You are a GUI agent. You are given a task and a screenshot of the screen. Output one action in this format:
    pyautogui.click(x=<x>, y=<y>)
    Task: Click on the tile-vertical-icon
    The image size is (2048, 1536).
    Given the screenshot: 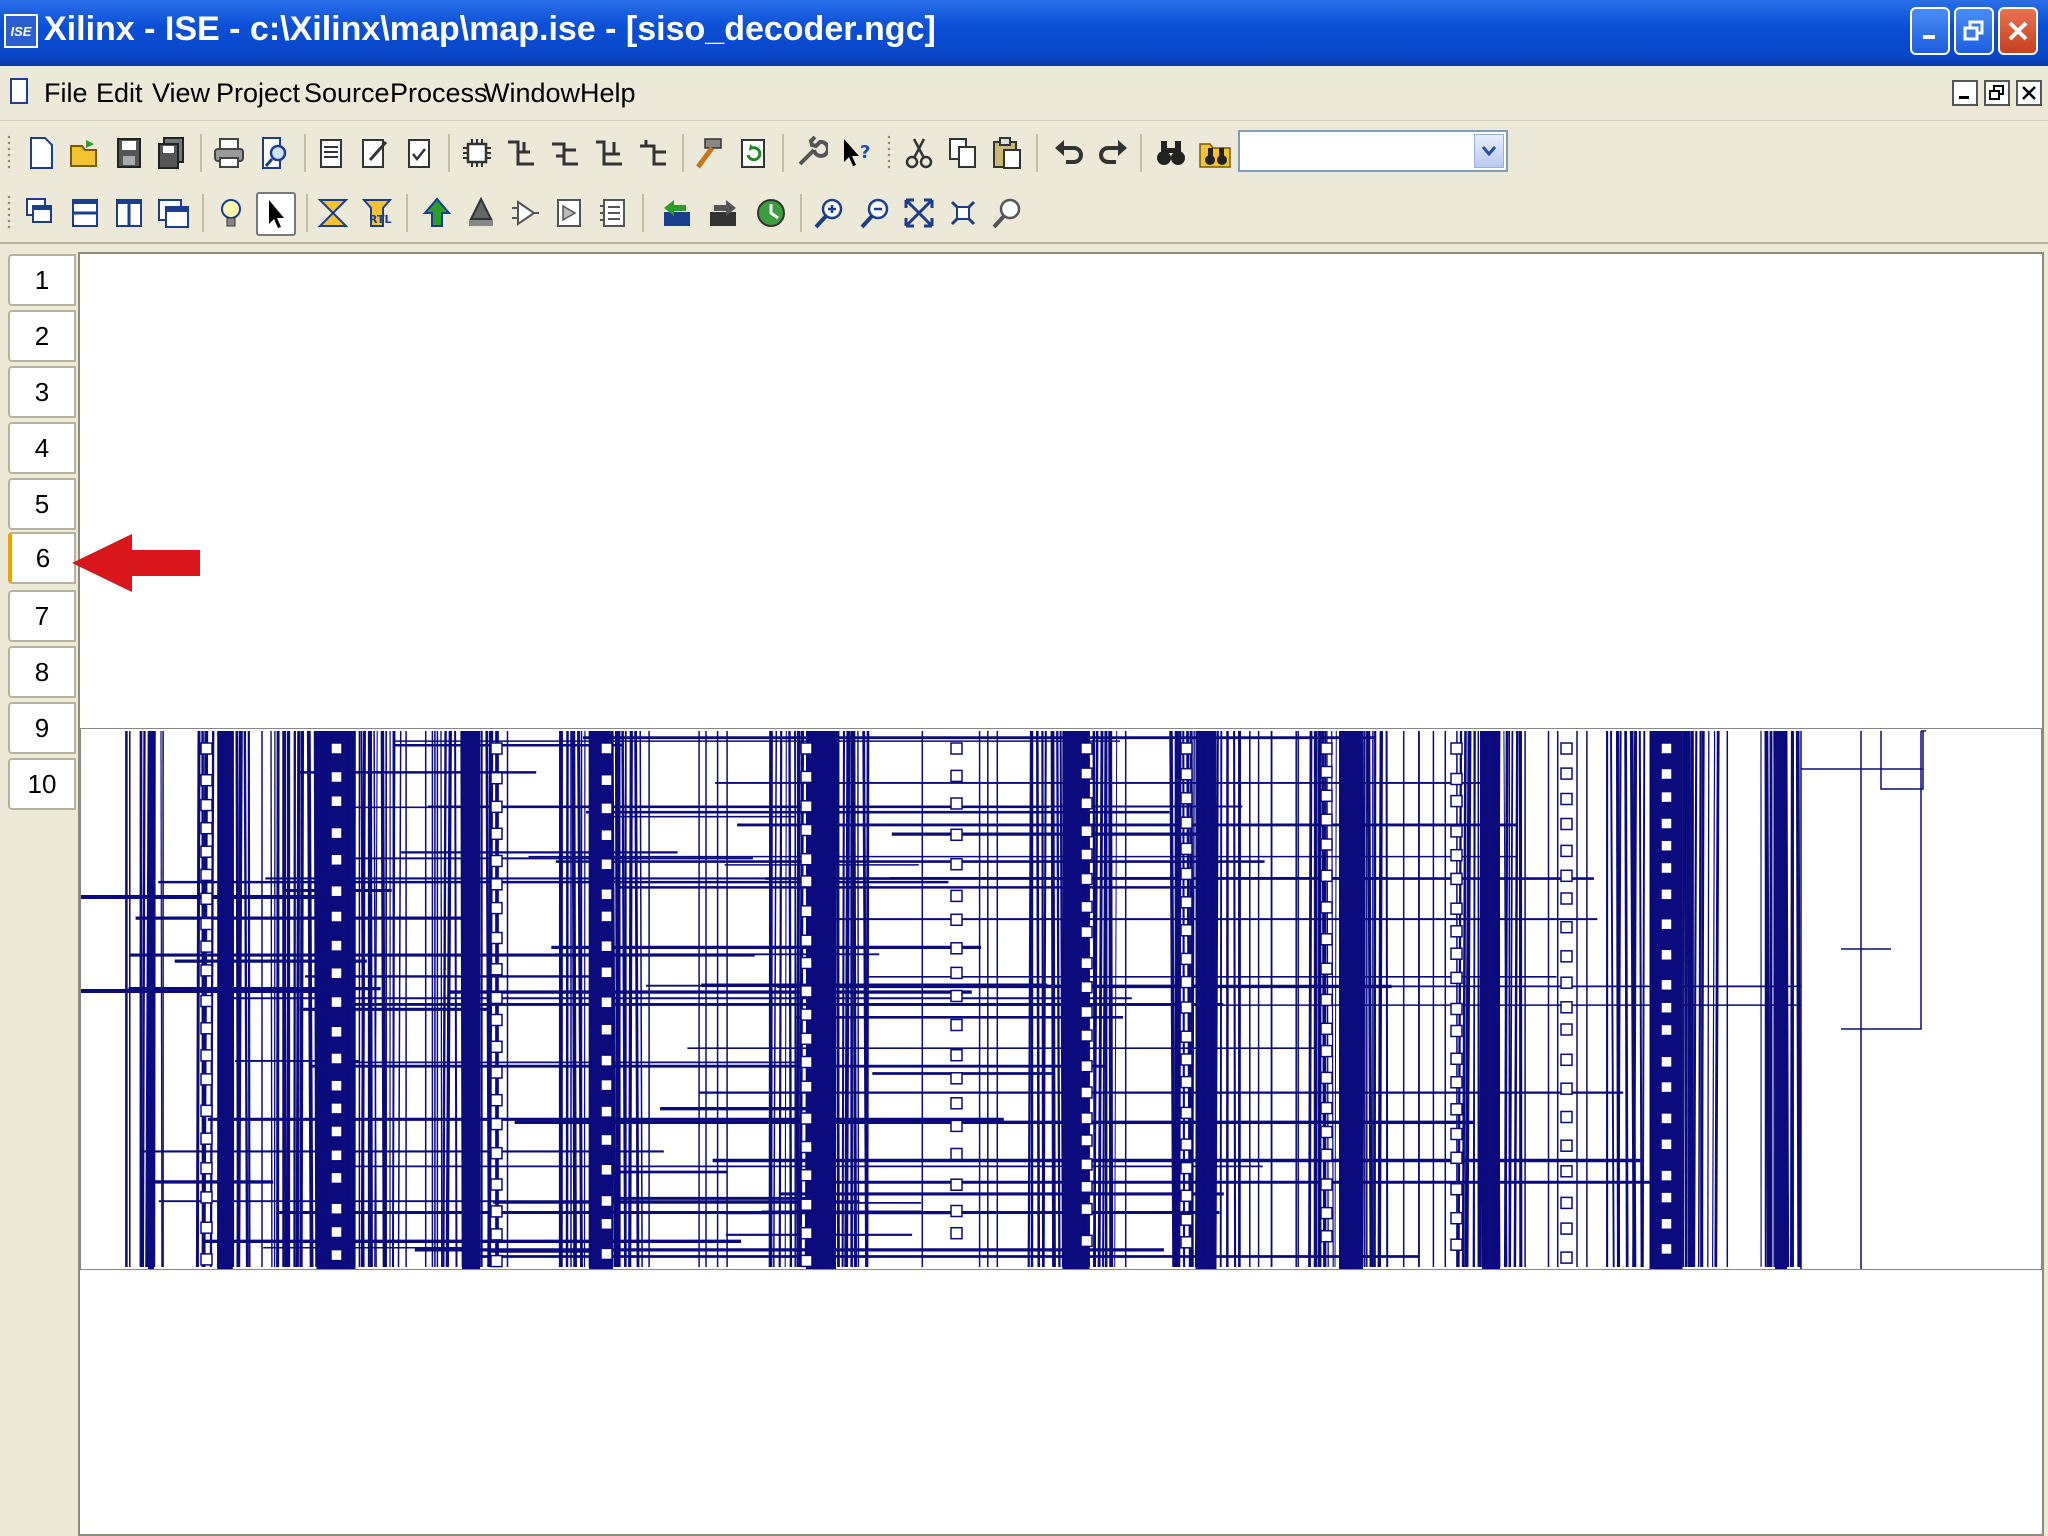 What is the action you would take?
    pyautogui.click(x=129, y=213)
    